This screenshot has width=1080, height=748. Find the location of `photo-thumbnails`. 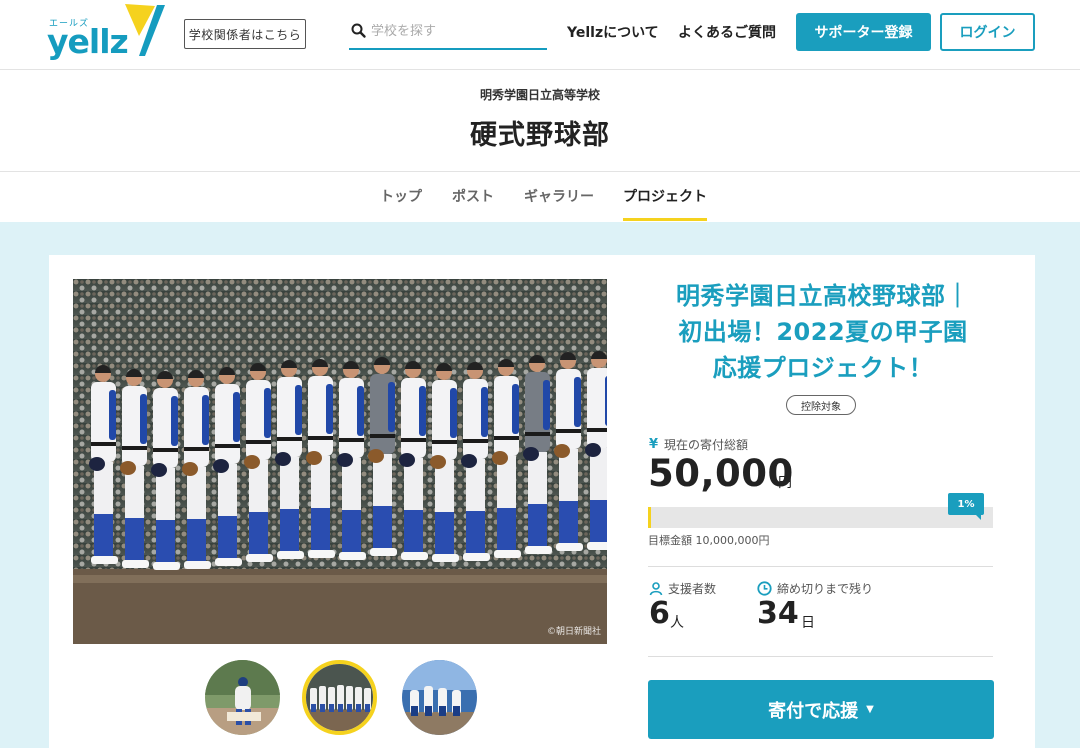

photo-thumbnails is located at coordinates (342, 699).